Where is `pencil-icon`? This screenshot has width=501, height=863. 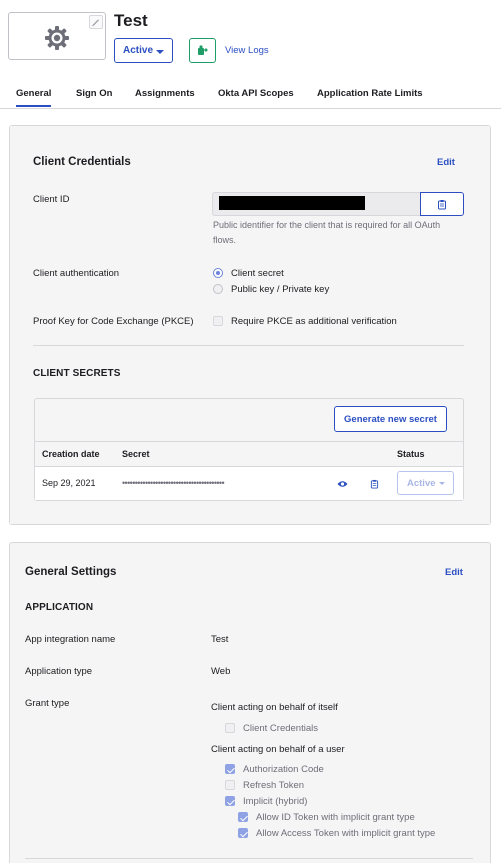
pencil-icon is located at coordinates (95, 23).